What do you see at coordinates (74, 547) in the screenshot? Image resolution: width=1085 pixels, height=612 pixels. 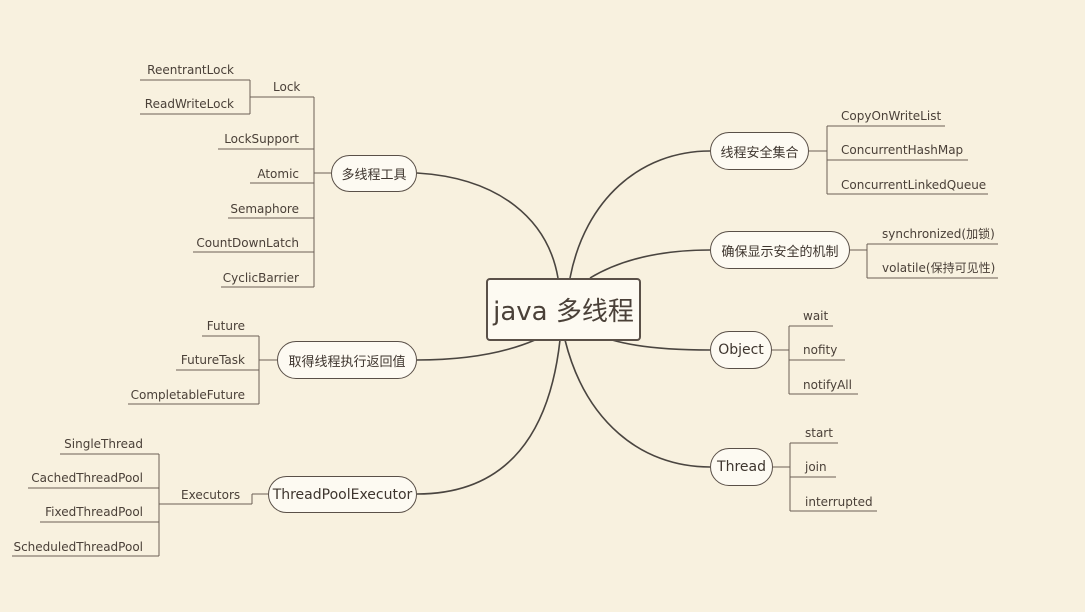 I see `topic-scheduledthreadpool: ScheduledThreadPool` at bounding box center [74, 547].